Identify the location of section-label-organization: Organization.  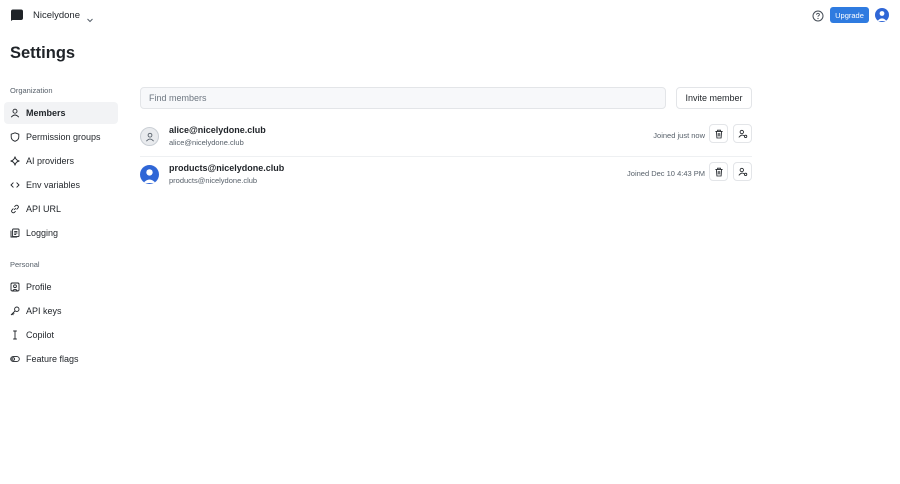
(31, 90).